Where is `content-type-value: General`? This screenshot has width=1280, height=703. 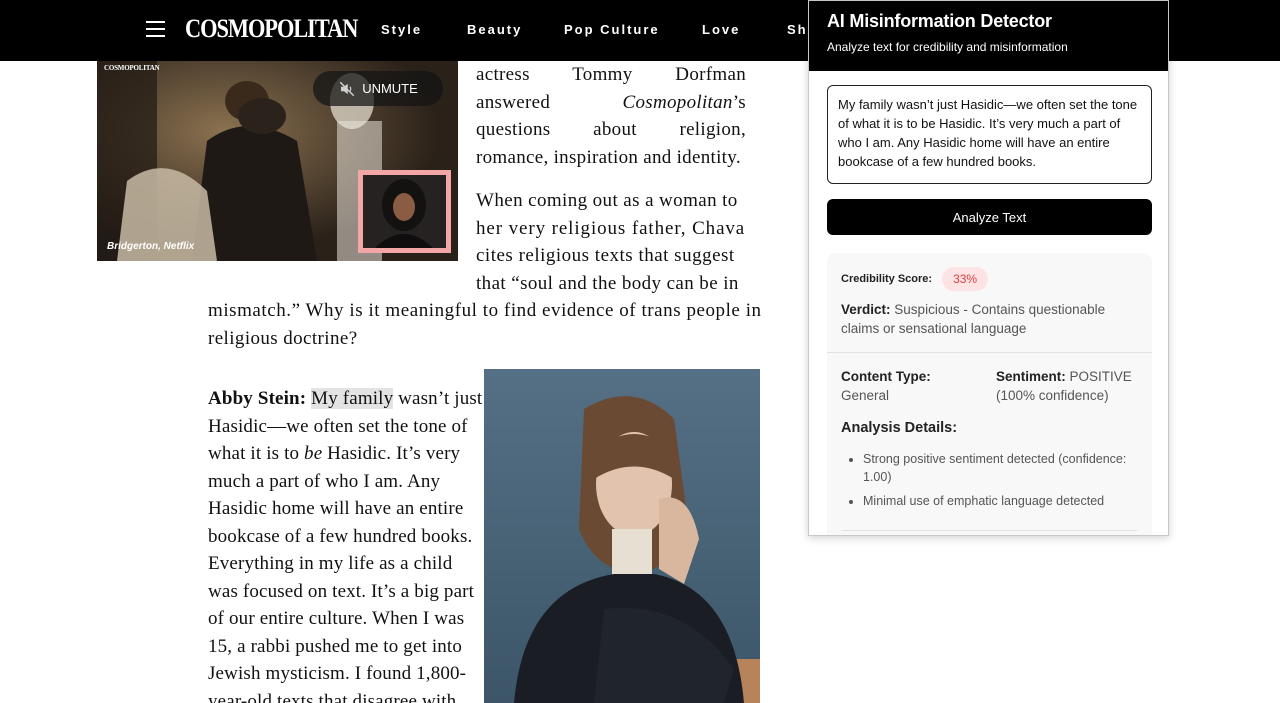 content-type-value: General is located at coordinates (865, 395).